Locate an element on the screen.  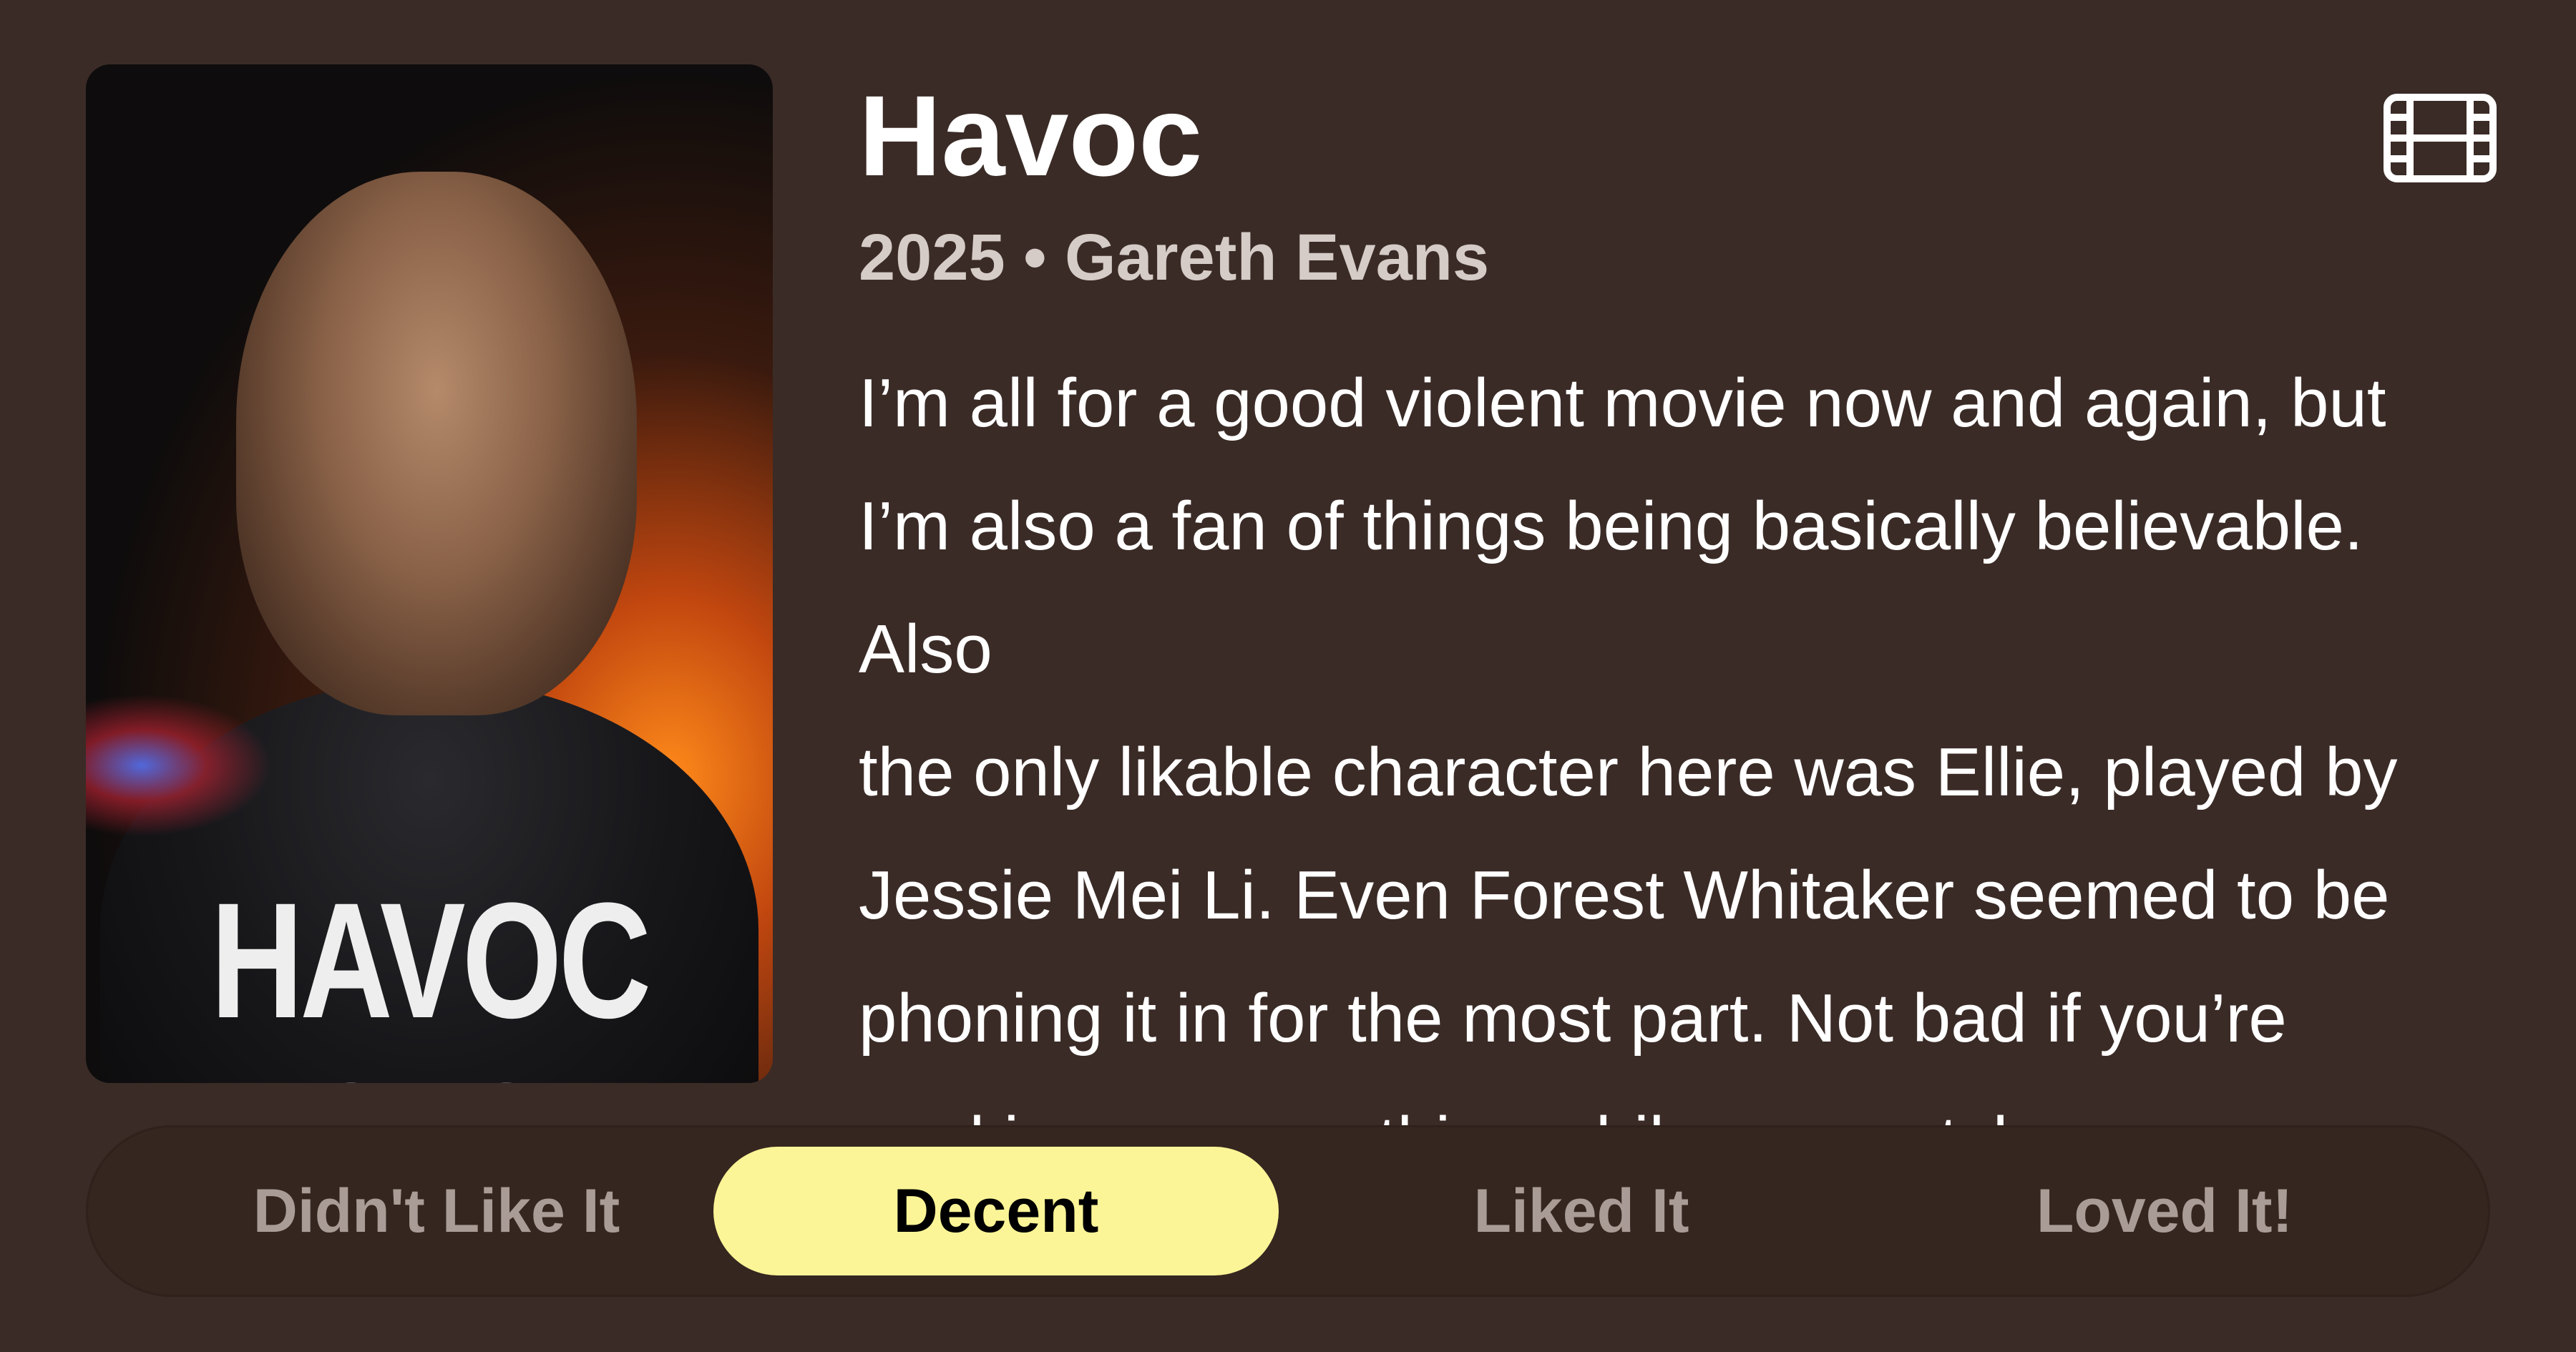
movie-title: Havoc is located at coordinates (1031, 136).